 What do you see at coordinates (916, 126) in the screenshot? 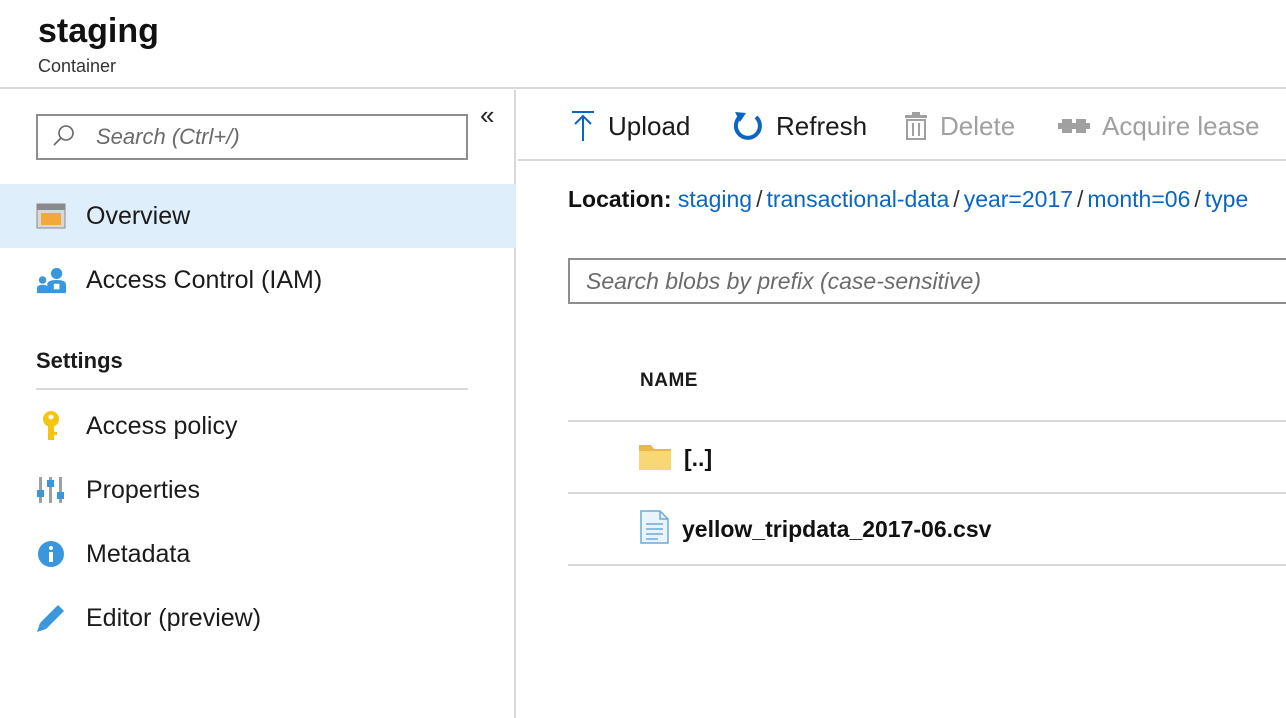
I see `trash-icon` at bounding box center [916, 126].